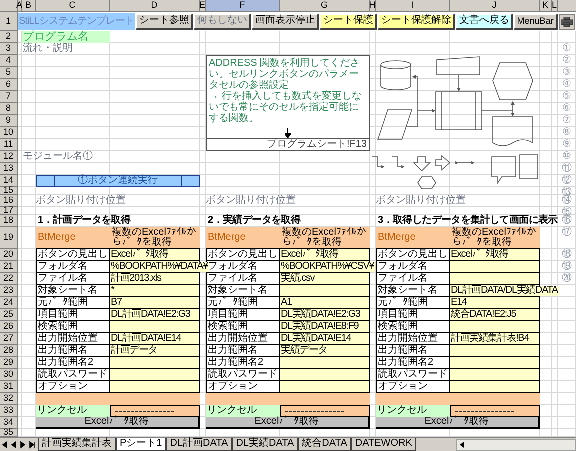  Describe the element at coordinates (417, 22) in the screenshot. I see `toolbar-button: シート保護解除` at that location.